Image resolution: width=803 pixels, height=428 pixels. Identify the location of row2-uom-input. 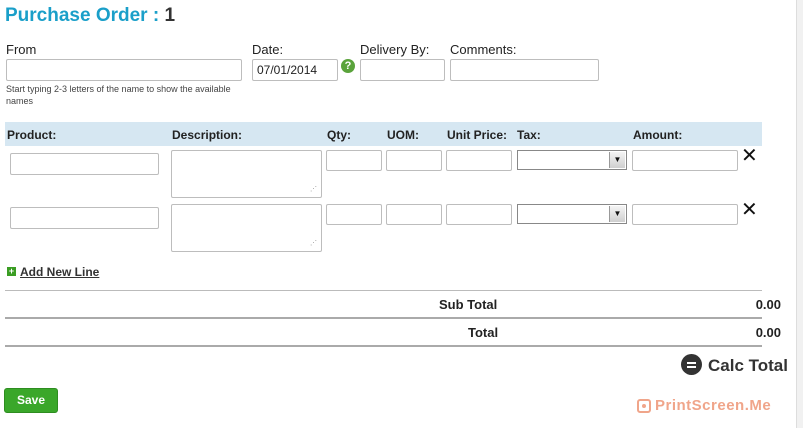
(414, 214).